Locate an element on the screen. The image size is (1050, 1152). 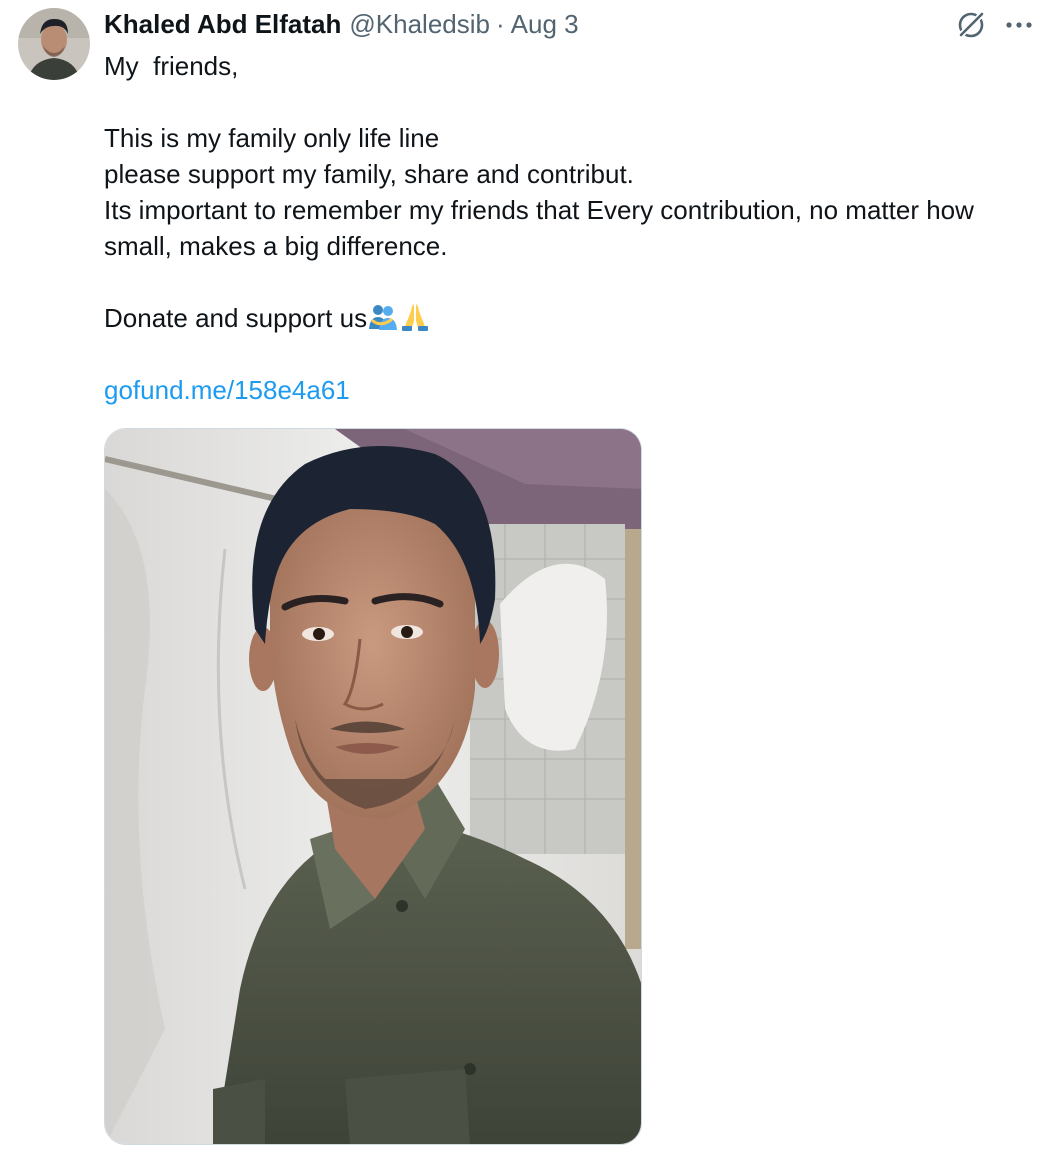
tweet-line-donate: Donate and support us is located at coordinates (564, 318).